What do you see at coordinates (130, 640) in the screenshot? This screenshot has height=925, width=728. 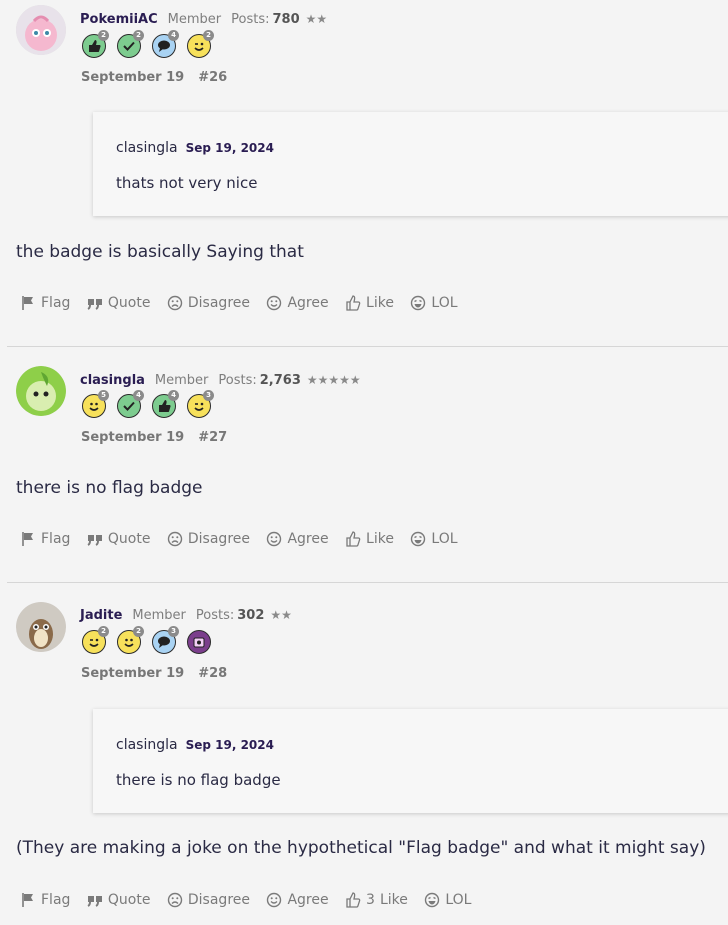 I see `smile-face-icon: 2` at bounding box center [130, 640].